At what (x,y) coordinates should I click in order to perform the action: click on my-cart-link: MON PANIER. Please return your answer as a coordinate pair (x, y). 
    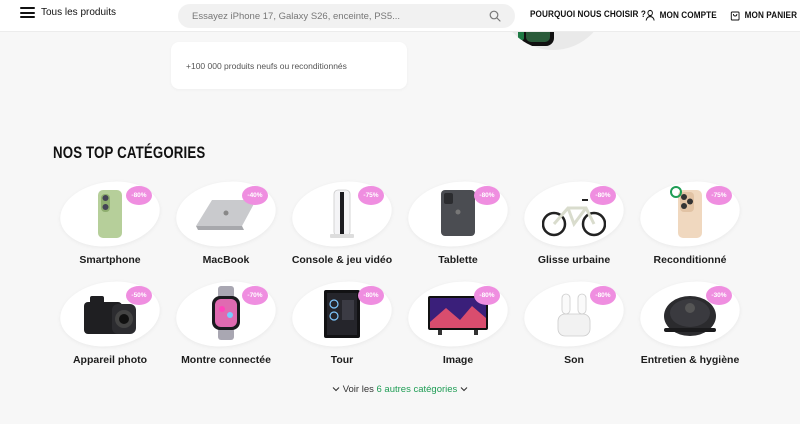
    Looking at the image, I should click on (763, 15).